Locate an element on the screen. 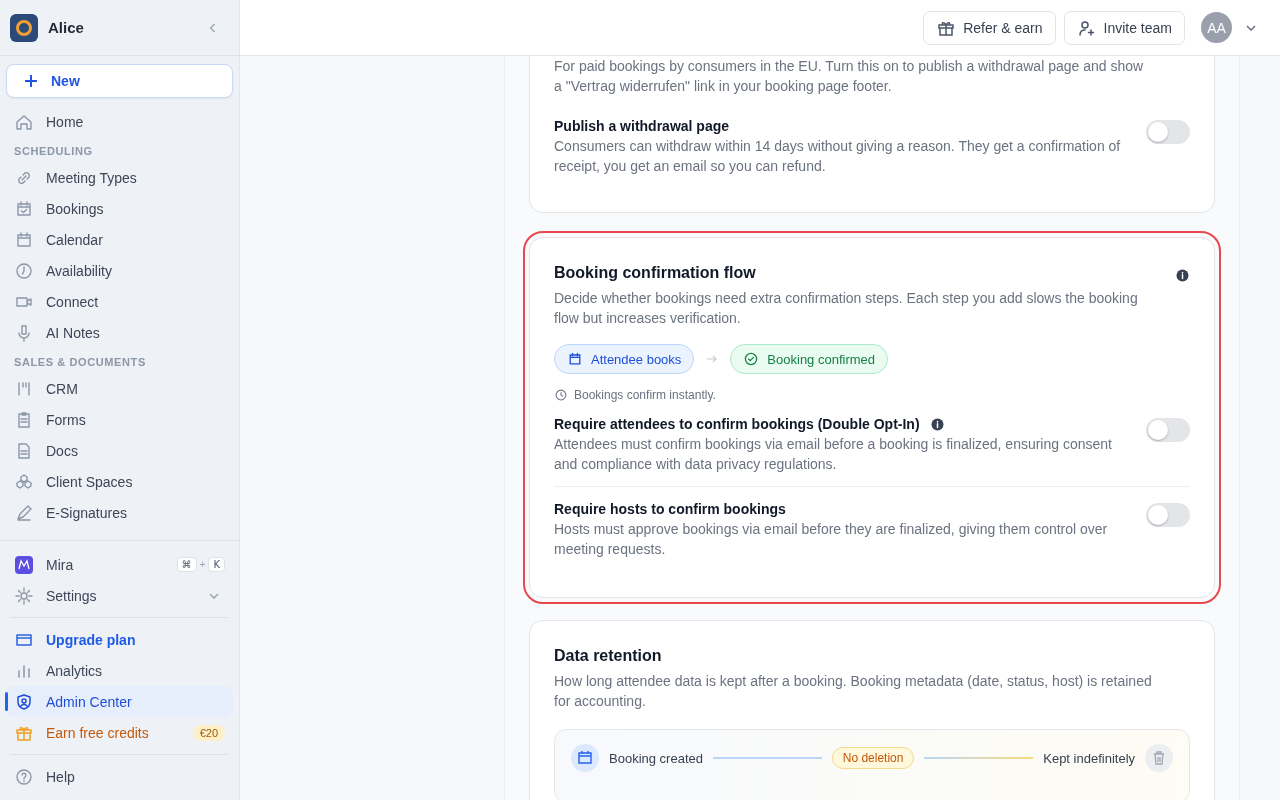 Image resolution: width=1280 pixels, height=800 pixels. assistant-logo-icon is located at coordinates (24, 564).